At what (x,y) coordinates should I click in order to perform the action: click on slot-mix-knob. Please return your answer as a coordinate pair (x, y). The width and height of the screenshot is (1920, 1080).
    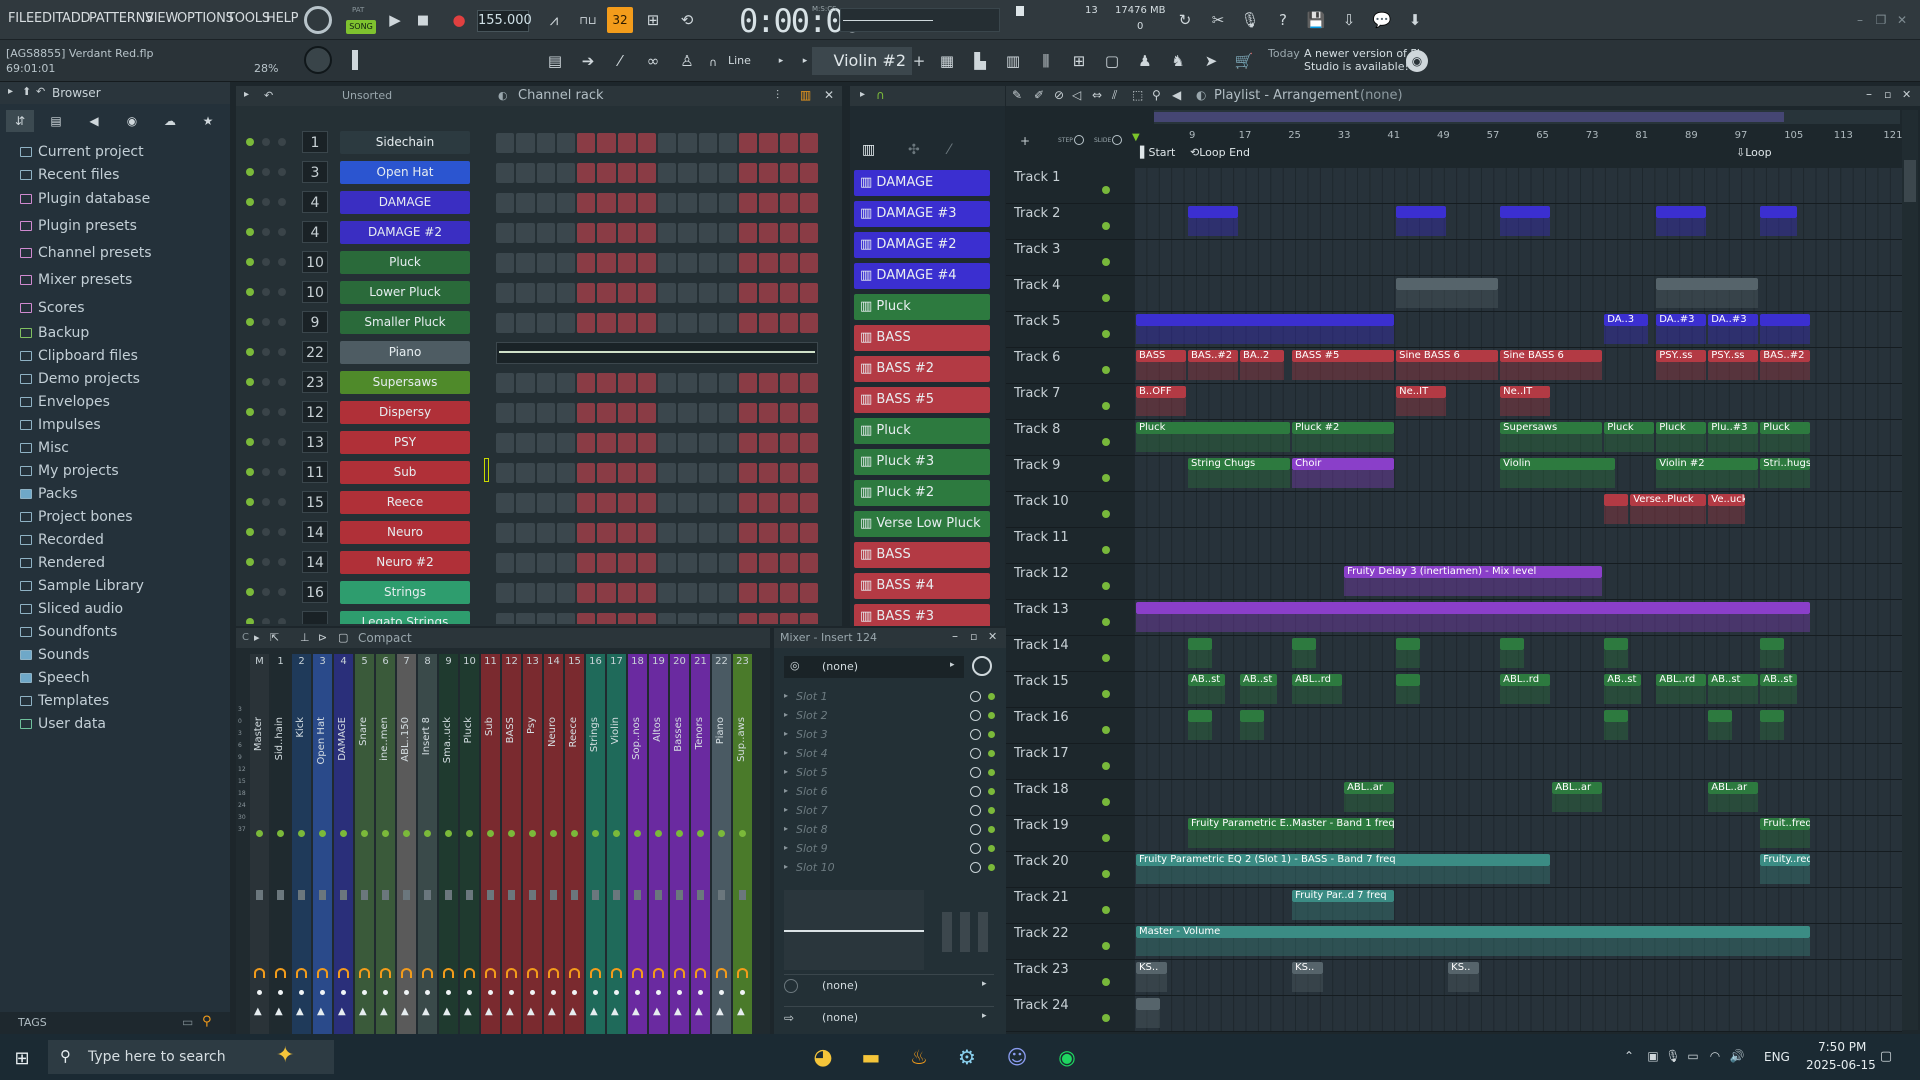
    Looking at the image, I should click on (975, 848).